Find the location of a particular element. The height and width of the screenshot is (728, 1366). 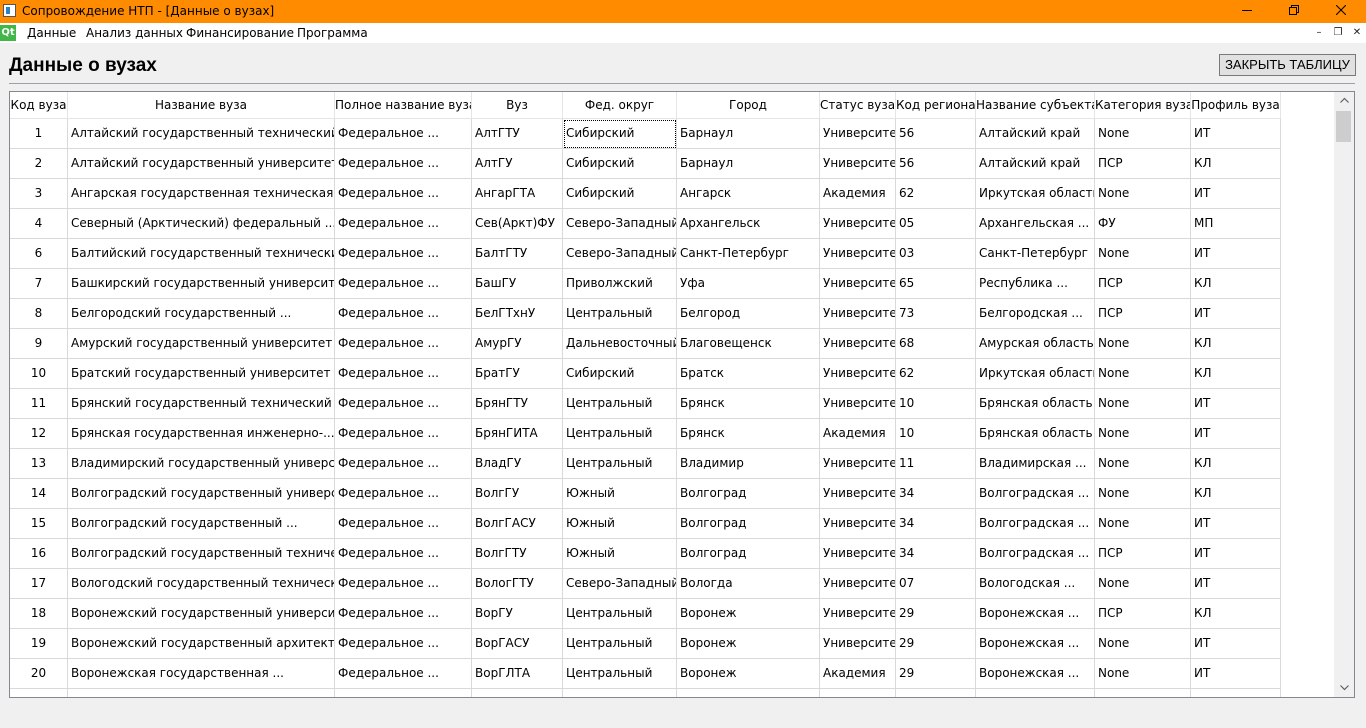

table-cell: ВолгГАСУ is located at coordinates (517, 524).